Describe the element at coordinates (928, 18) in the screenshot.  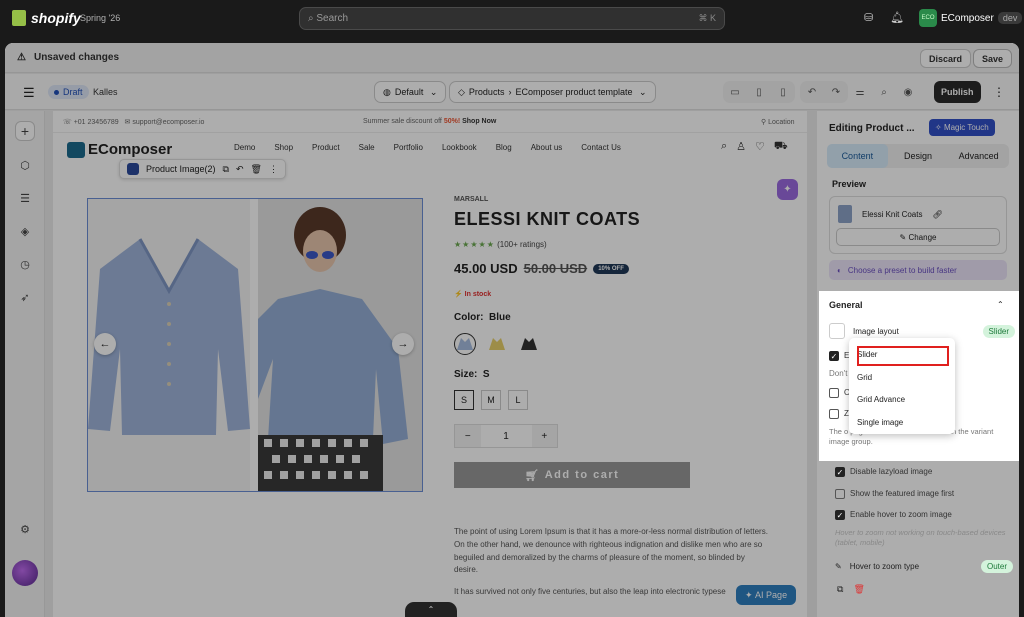
I see `store-avatar: ECO` at that location.